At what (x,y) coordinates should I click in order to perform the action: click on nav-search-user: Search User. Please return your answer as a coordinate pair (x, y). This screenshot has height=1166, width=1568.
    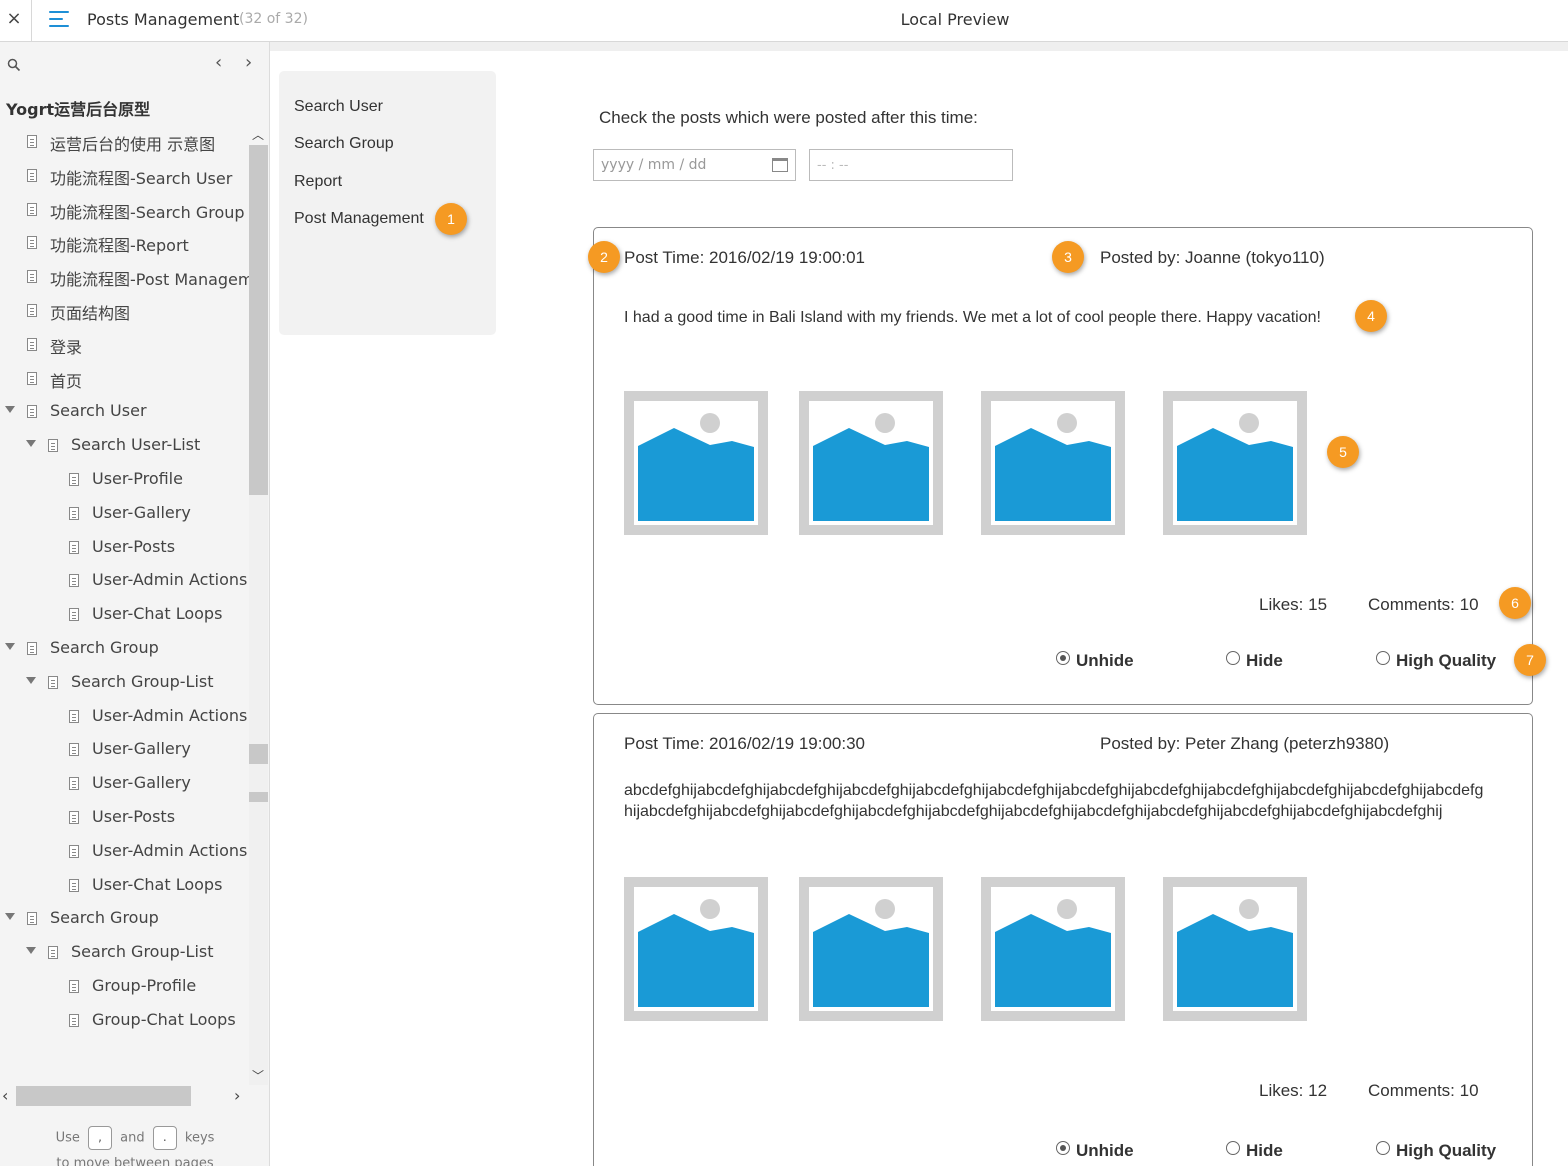
    Looking at the image, I should click on (338, 107).